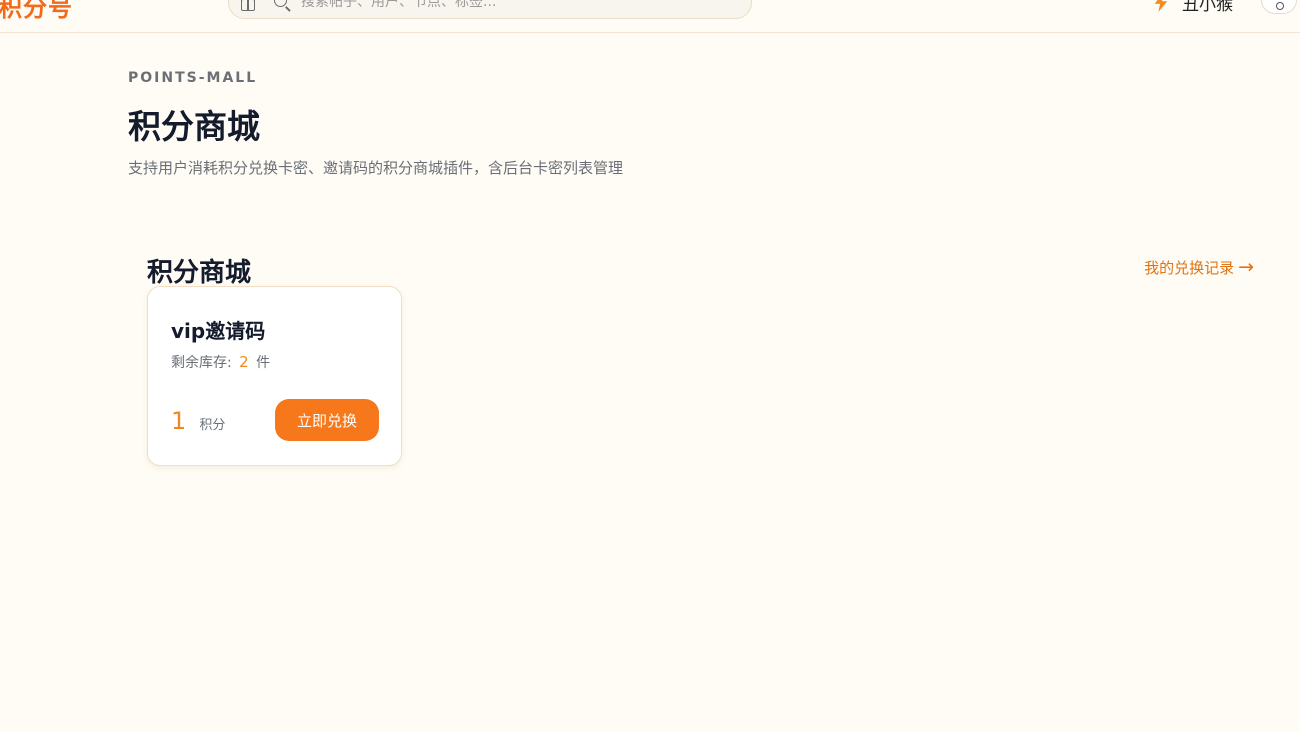 The height and width of the screenshot is (732, 1300). Describe the element at coordinates (193, 78) in the screenshot. I see `page-eyebrow: POINTS-MALL` at that location.